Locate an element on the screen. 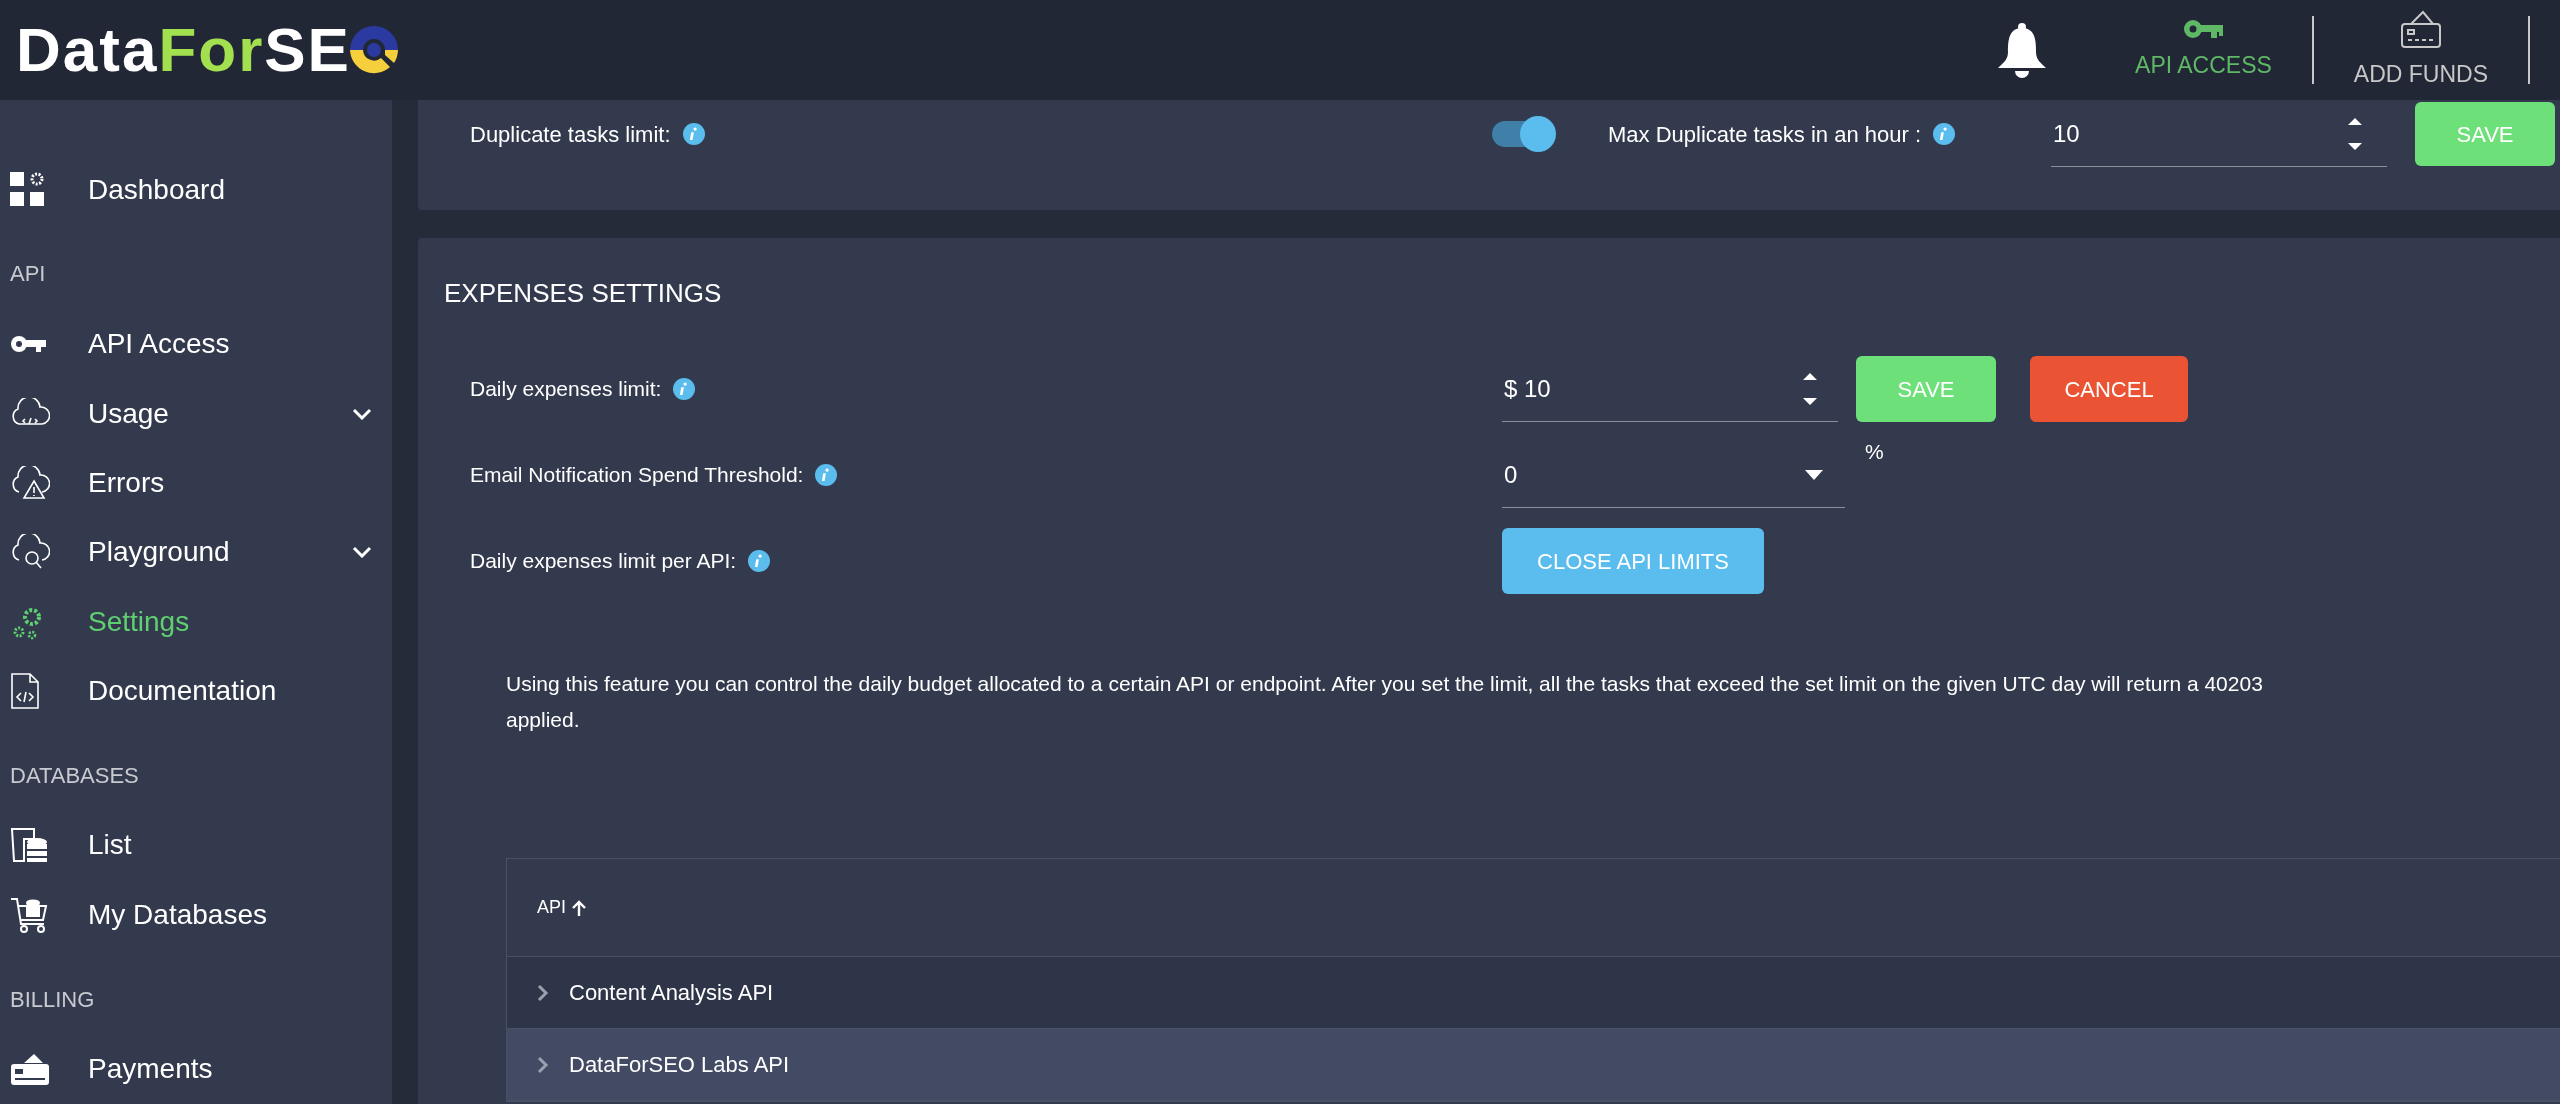 Image resolution: width=2560 pixels, height=1104 pixels. cart-database-icon is located at coordinates (30, 914).